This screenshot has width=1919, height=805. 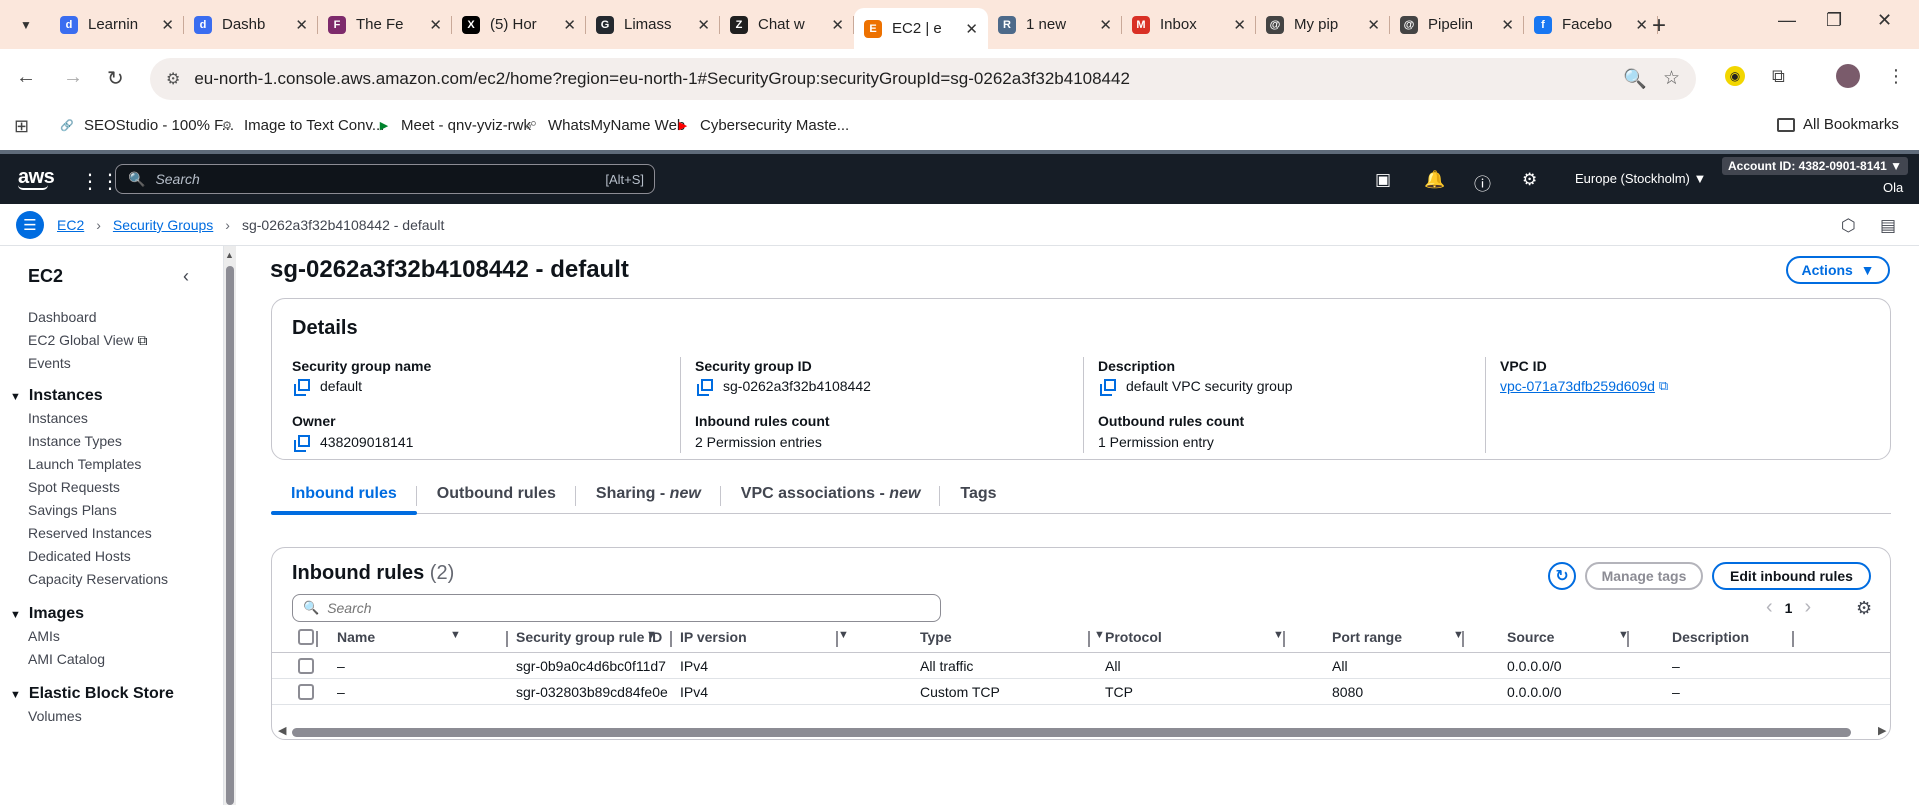 What do you see at coordinates (306, 666) in the screenshot?
I see `row-checkbox` at bounding box center [306, 666].